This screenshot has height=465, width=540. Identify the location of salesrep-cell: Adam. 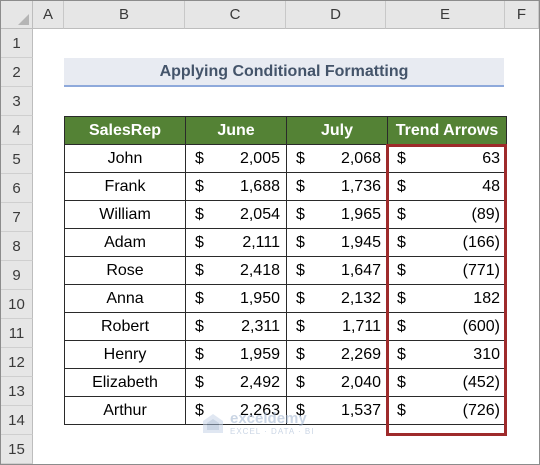
(125, 242).